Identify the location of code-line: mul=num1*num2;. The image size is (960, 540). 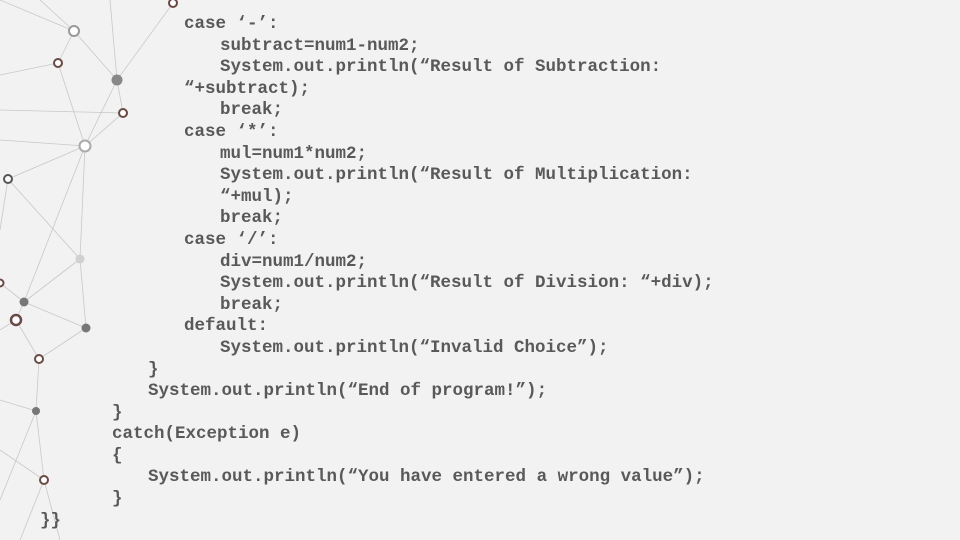
(294, 153).